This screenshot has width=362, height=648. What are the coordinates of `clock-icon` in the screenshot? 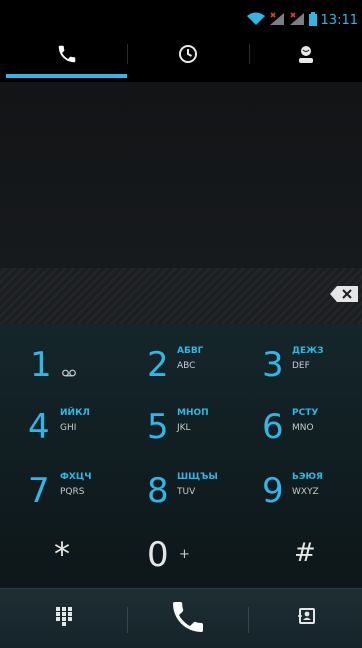 It's located at (188, 56).